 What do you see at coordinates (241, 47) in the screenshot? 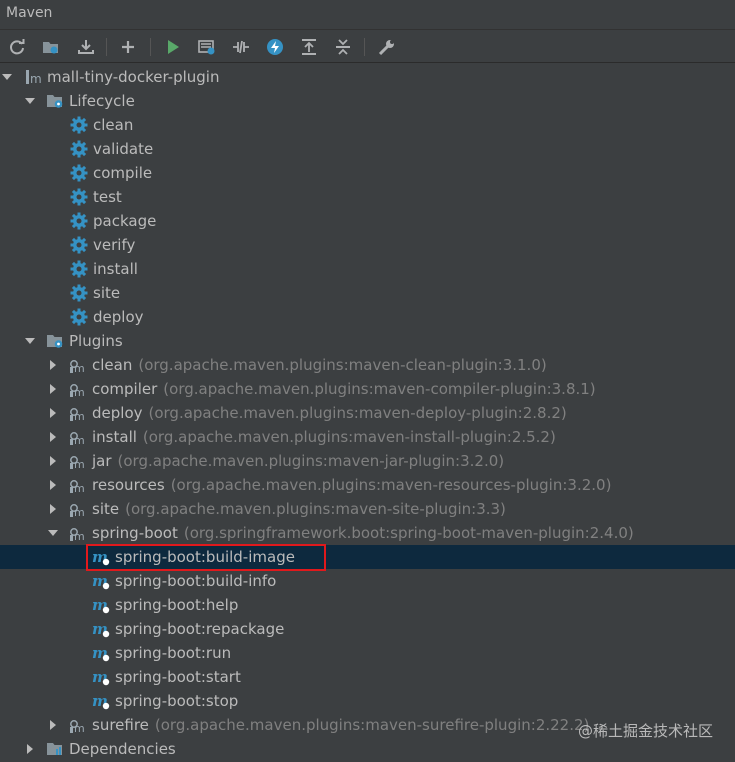
I see `toggle-offline-icon` at bounding box center [241, 47].